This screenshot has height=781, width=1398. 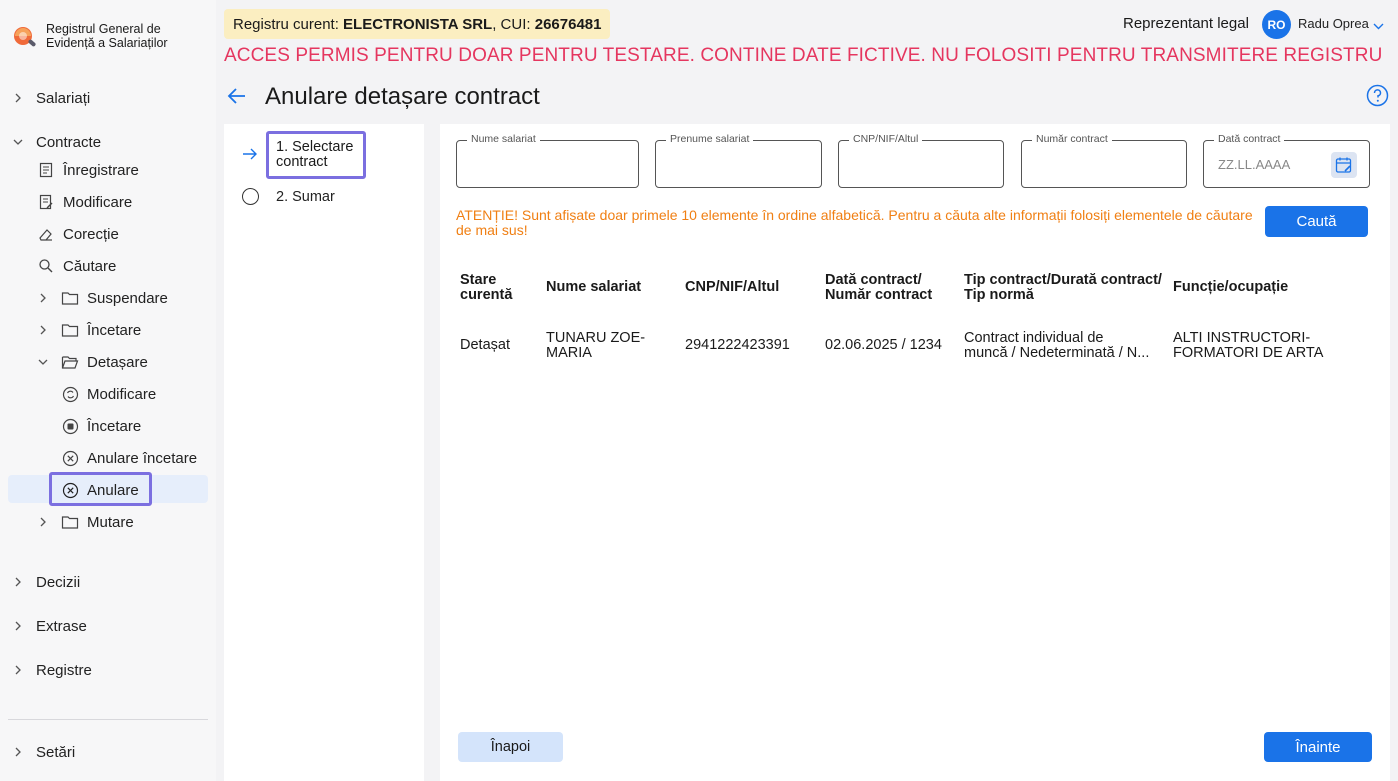 I want to click on calendar-icon, so click(x=1344, y=165).